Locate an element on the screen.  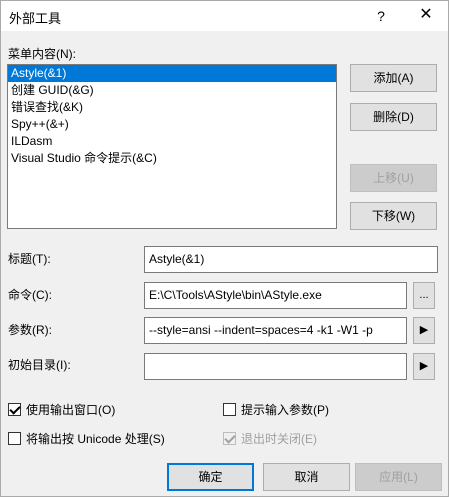
arguments-menu-arrow-icon: ▶ is located at coordinates (424, 330).